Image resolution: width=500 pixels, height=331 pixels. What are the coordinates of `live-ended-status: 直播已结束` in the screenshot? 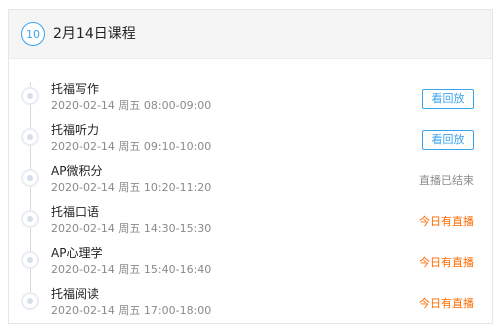 It's located at (446, 180).